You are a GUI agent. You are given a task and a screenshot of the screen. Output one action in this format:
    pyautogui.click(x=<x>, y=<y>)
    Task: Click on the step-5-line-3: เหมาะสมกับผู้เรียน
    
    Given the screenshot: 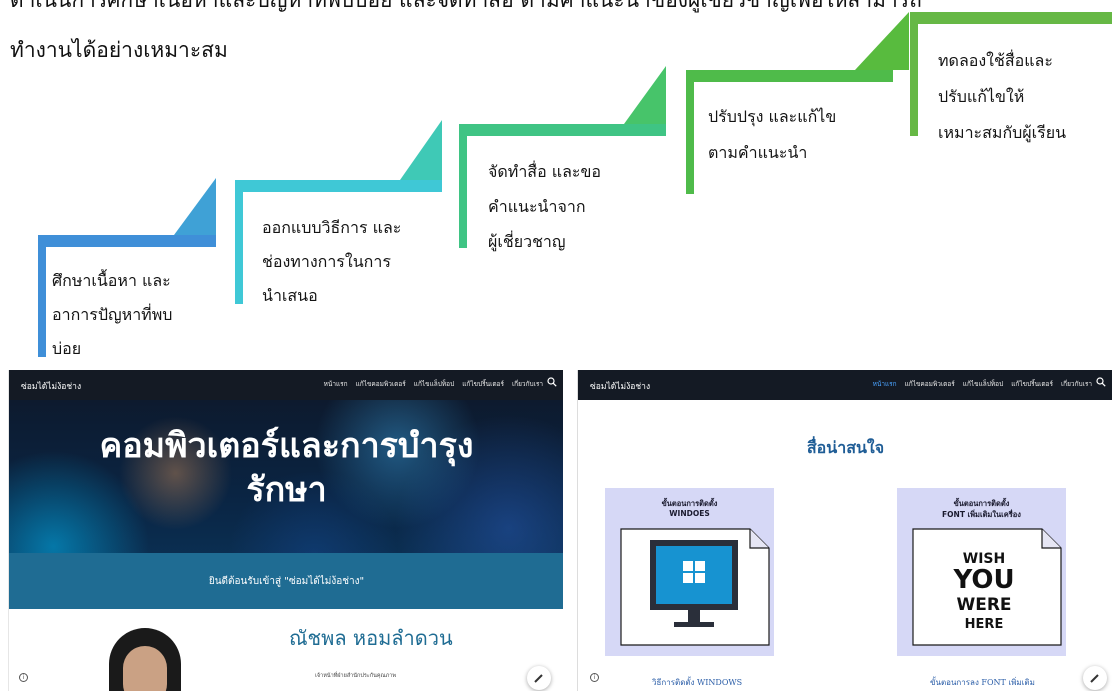 What is the action you would take?
    pyautogui.click(x=1002, y=132)
    